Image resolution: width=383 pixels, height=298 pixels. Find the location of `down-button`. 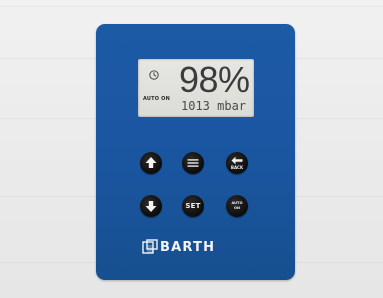

down-button is located at coordinates (151, 206).